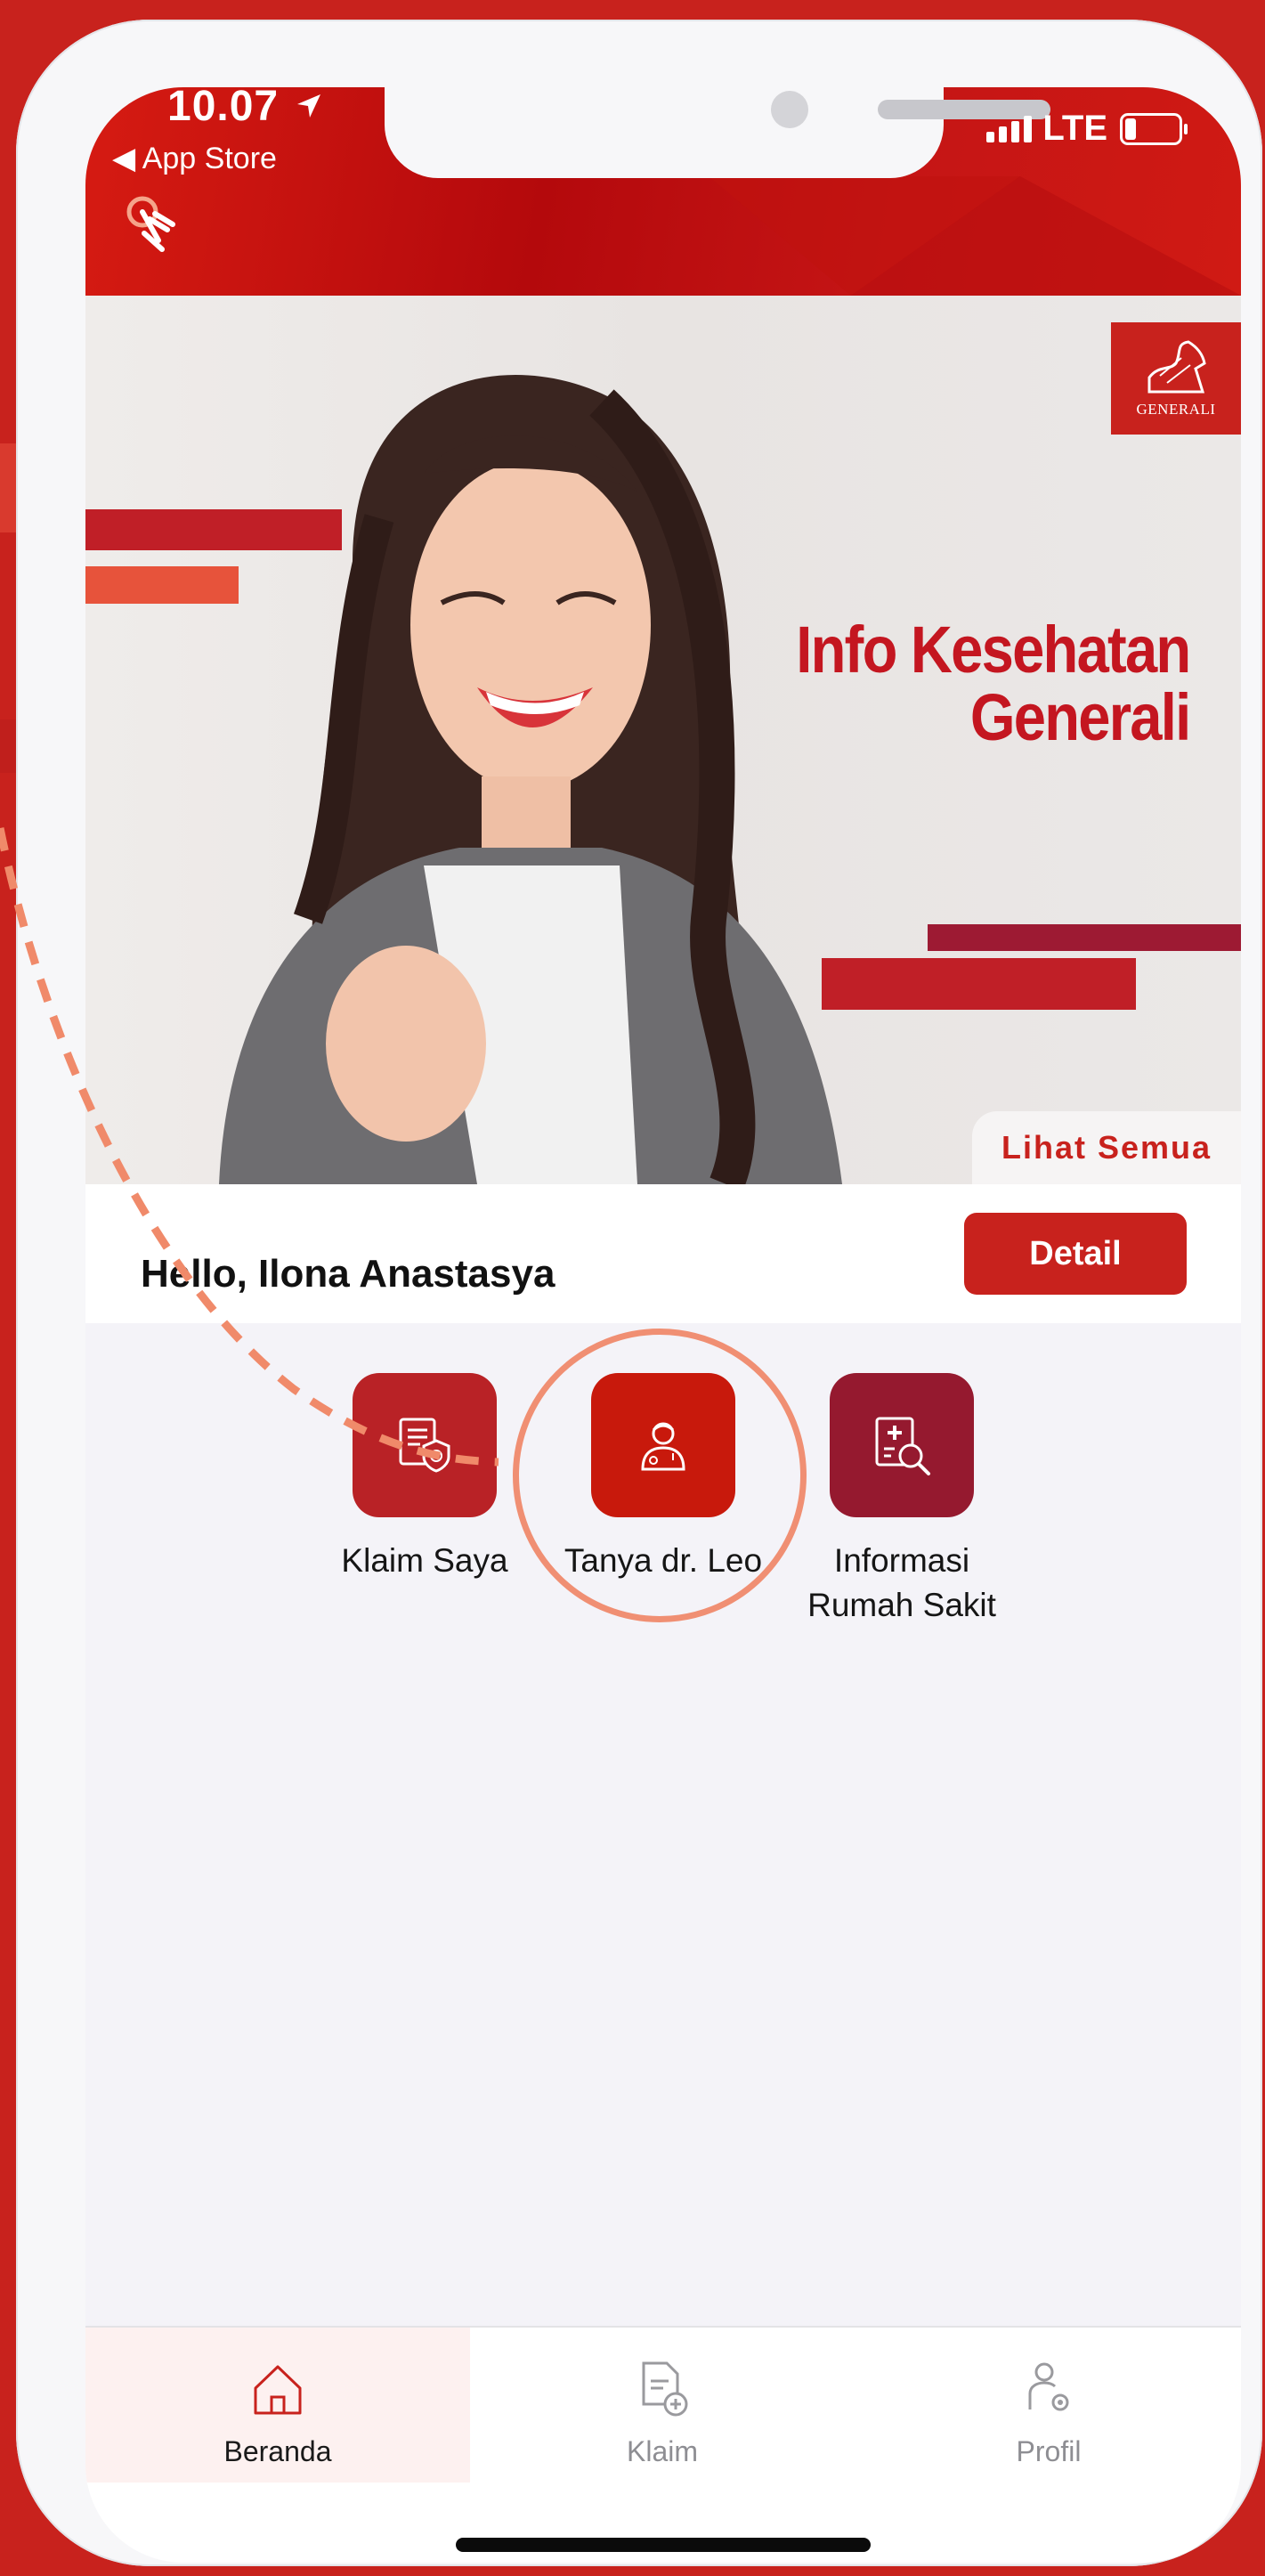 Image resolution: width=1265 pixels, height=2576 pixels. I want to click on generali-logo: GENERALI, so click(1176, 378).